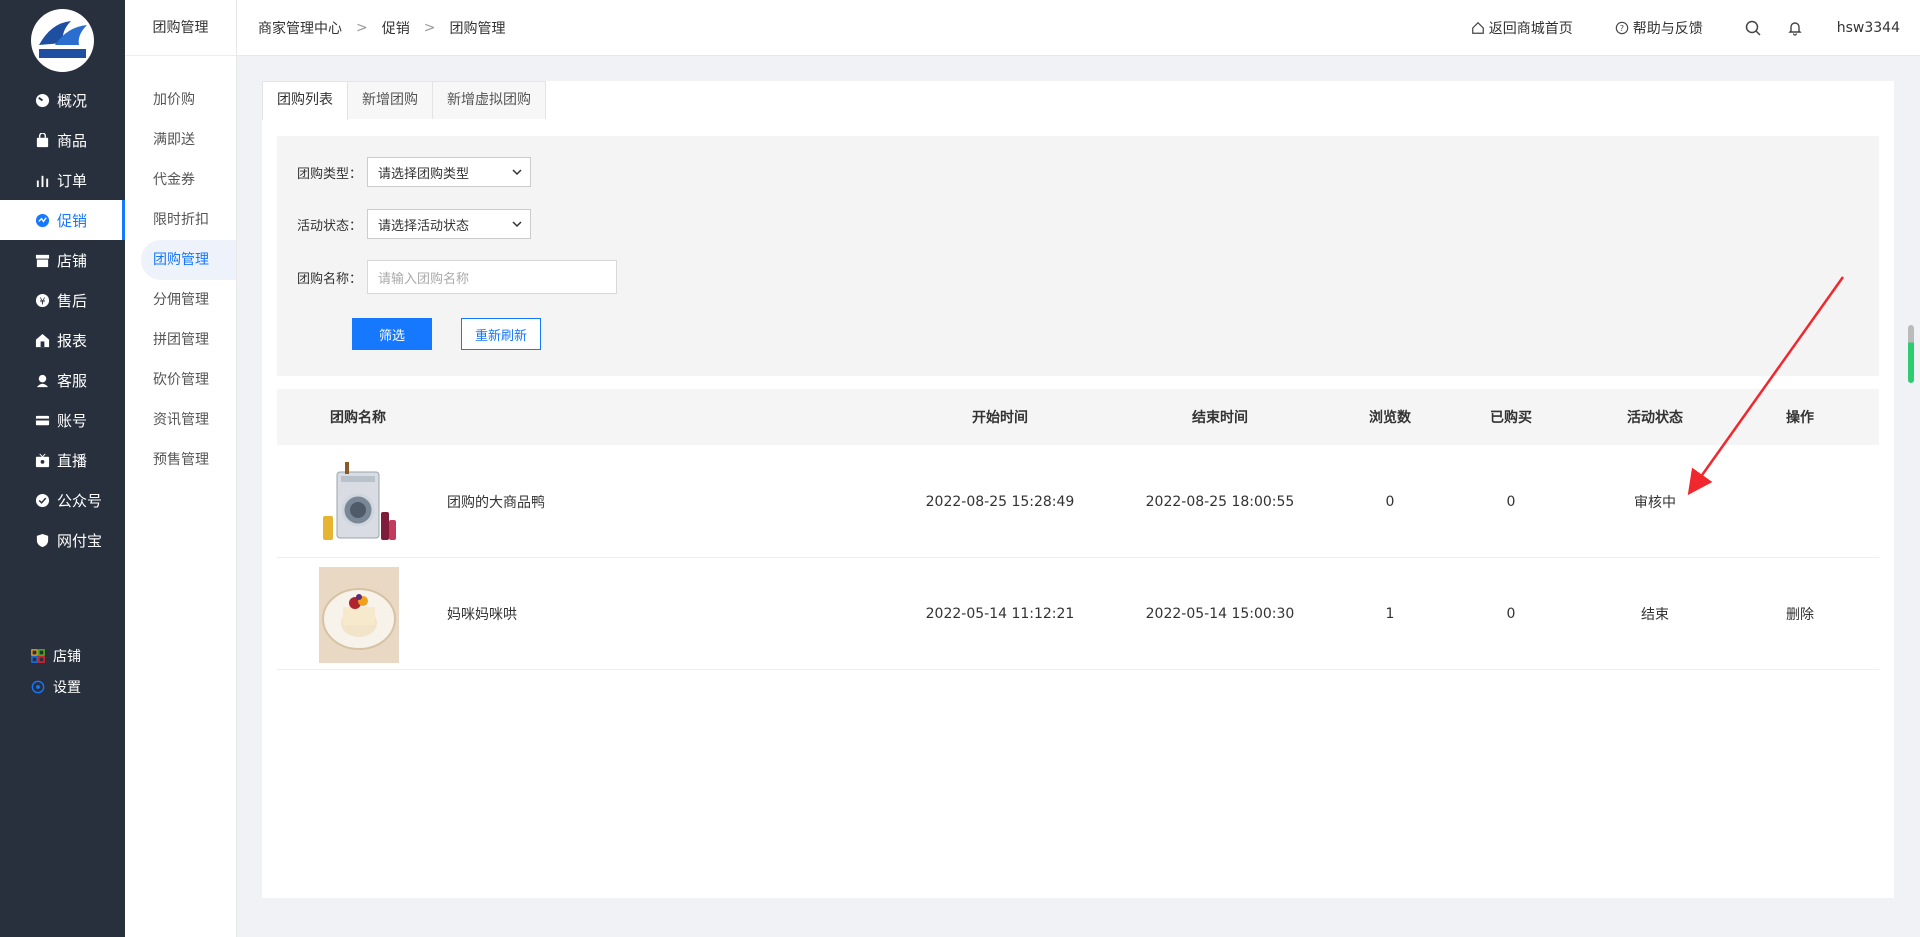 Image resolution: width=1920 pixels, height=937 pixels. What do you see at coordinates (180, 460) in the screenshot?
I see `subnav-item-presale: 预售管理` at bounding box center [180, 460].